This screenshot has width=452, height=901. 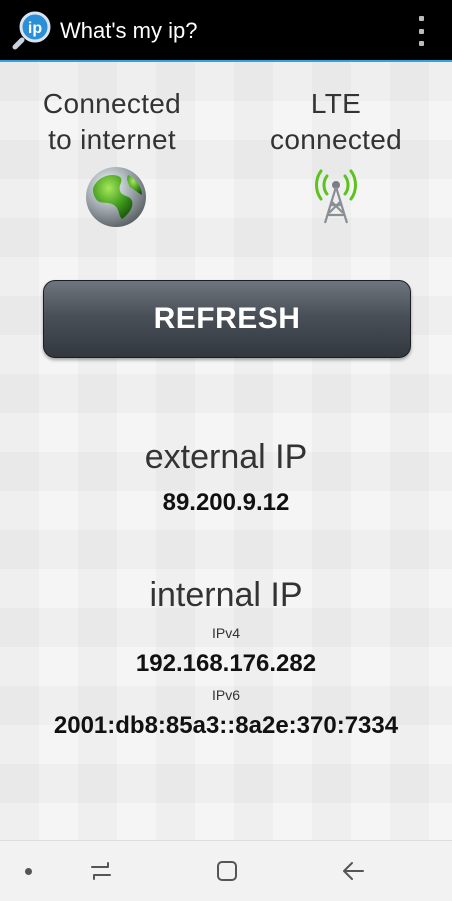 What do you see at coordinates (226, 663) in the screenshot?
I see `ipv4-value: 192.168.176.282` at bounding box center [226, 663].